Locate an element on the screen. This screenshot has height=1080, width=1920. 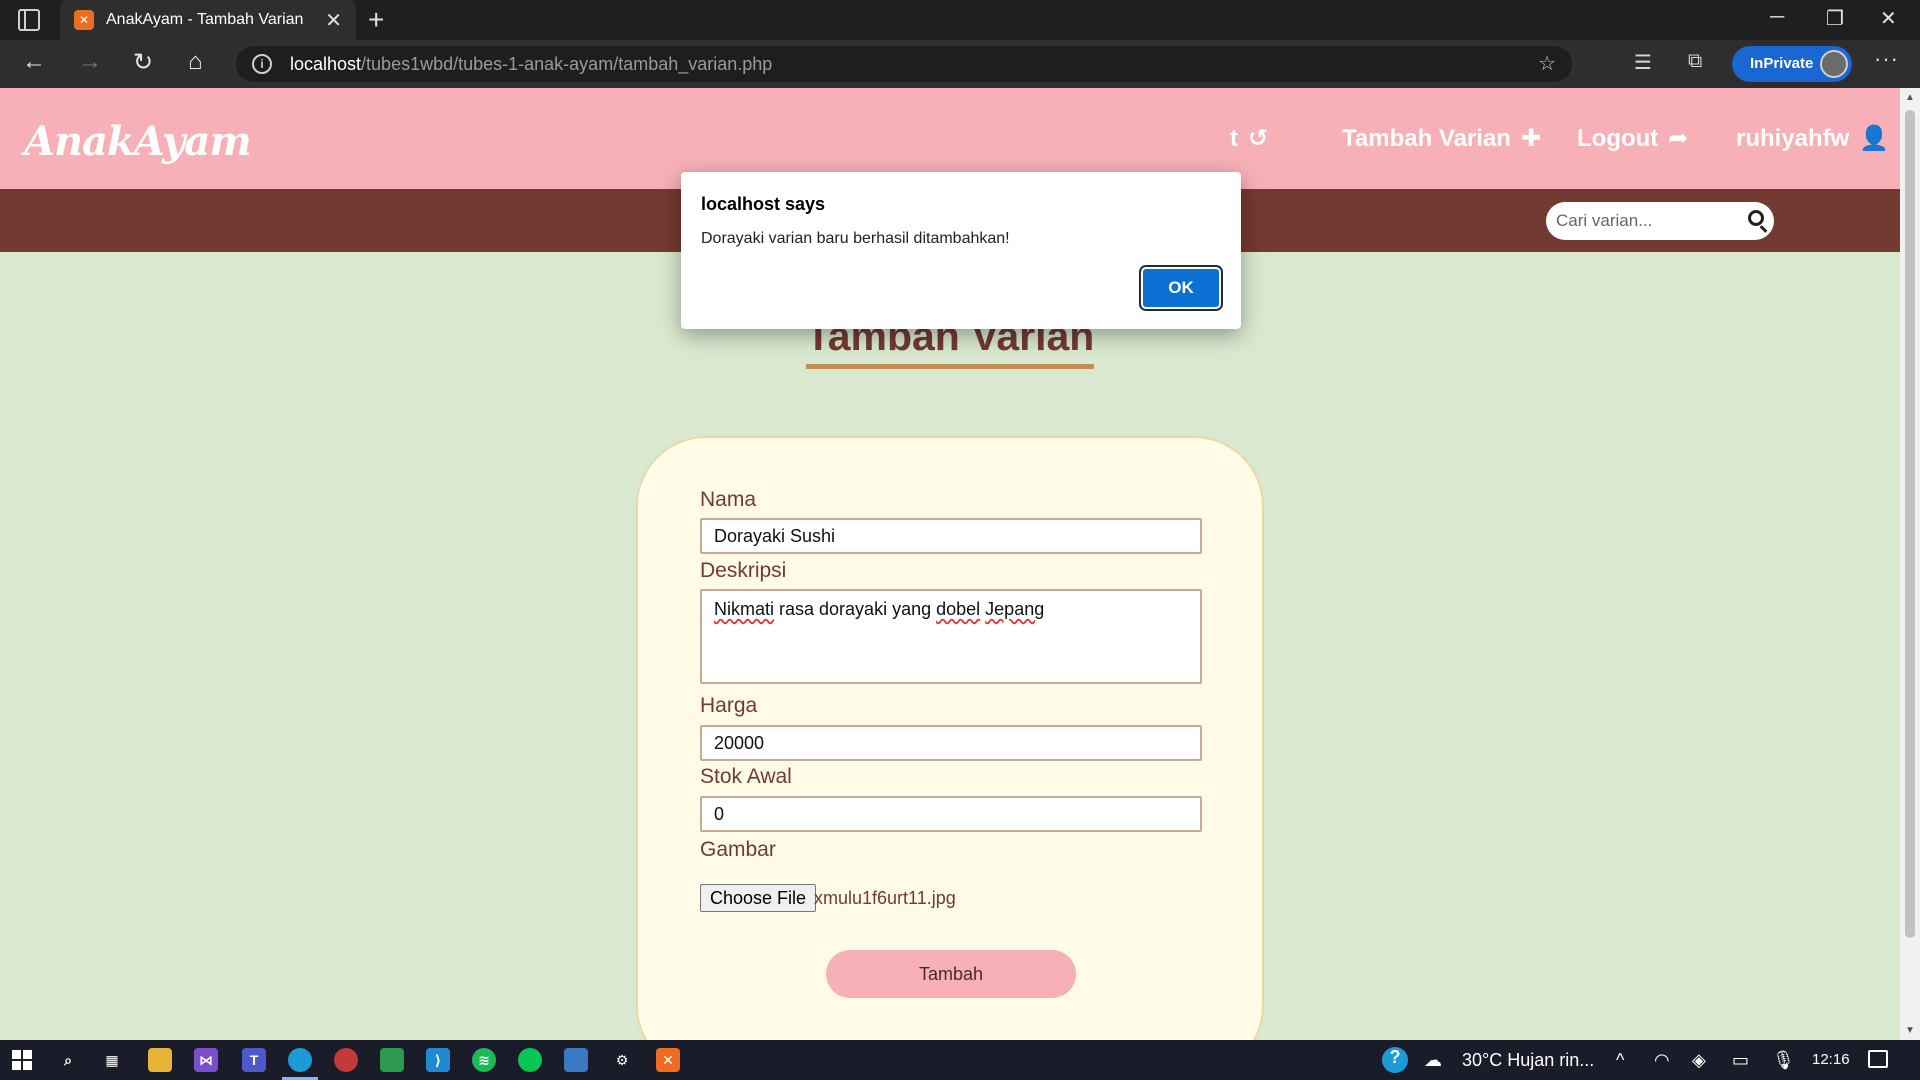
spell-word-3: Jepang is located at coordinates (1015, 609).